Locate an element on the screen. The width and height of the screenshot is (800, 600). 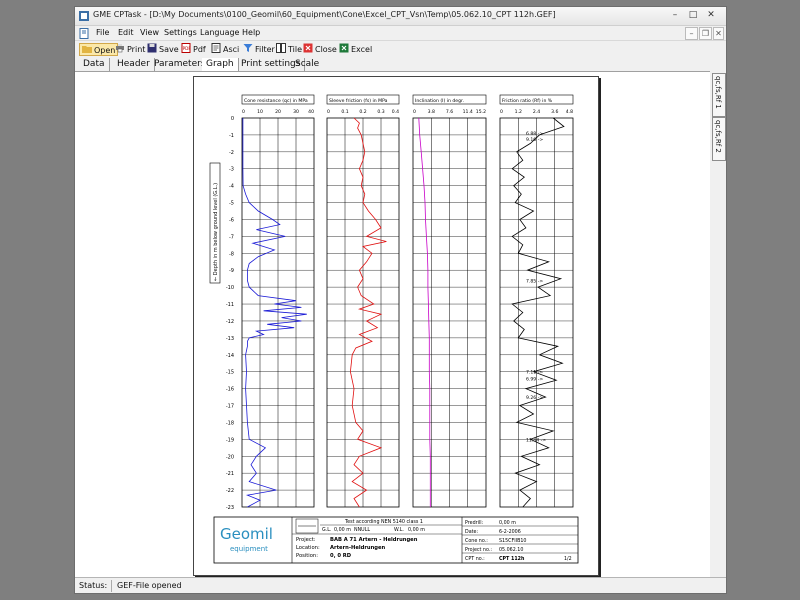
close-doc-icon is located at coordinates (308, 48).